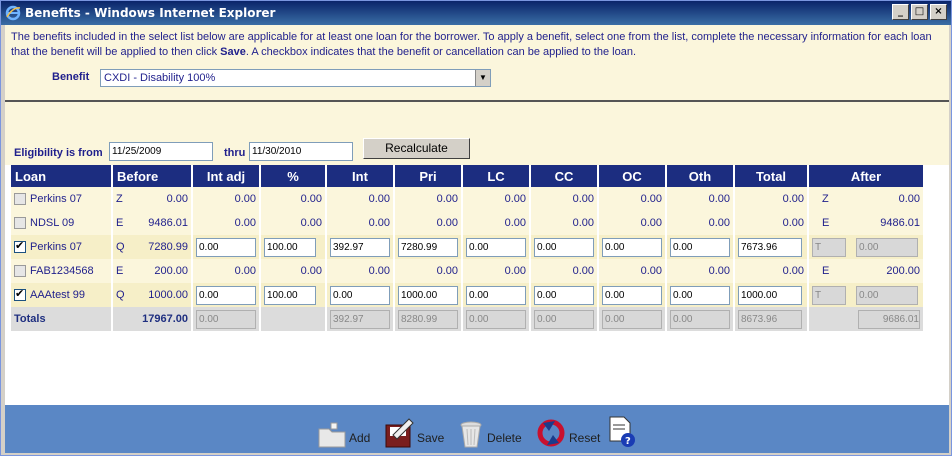 This screenshot has height=456, width=952. What do you see at coordinates (171, 271) in the screenshot?
I see `before-value: 200.00` at bounding box center [171, 271].